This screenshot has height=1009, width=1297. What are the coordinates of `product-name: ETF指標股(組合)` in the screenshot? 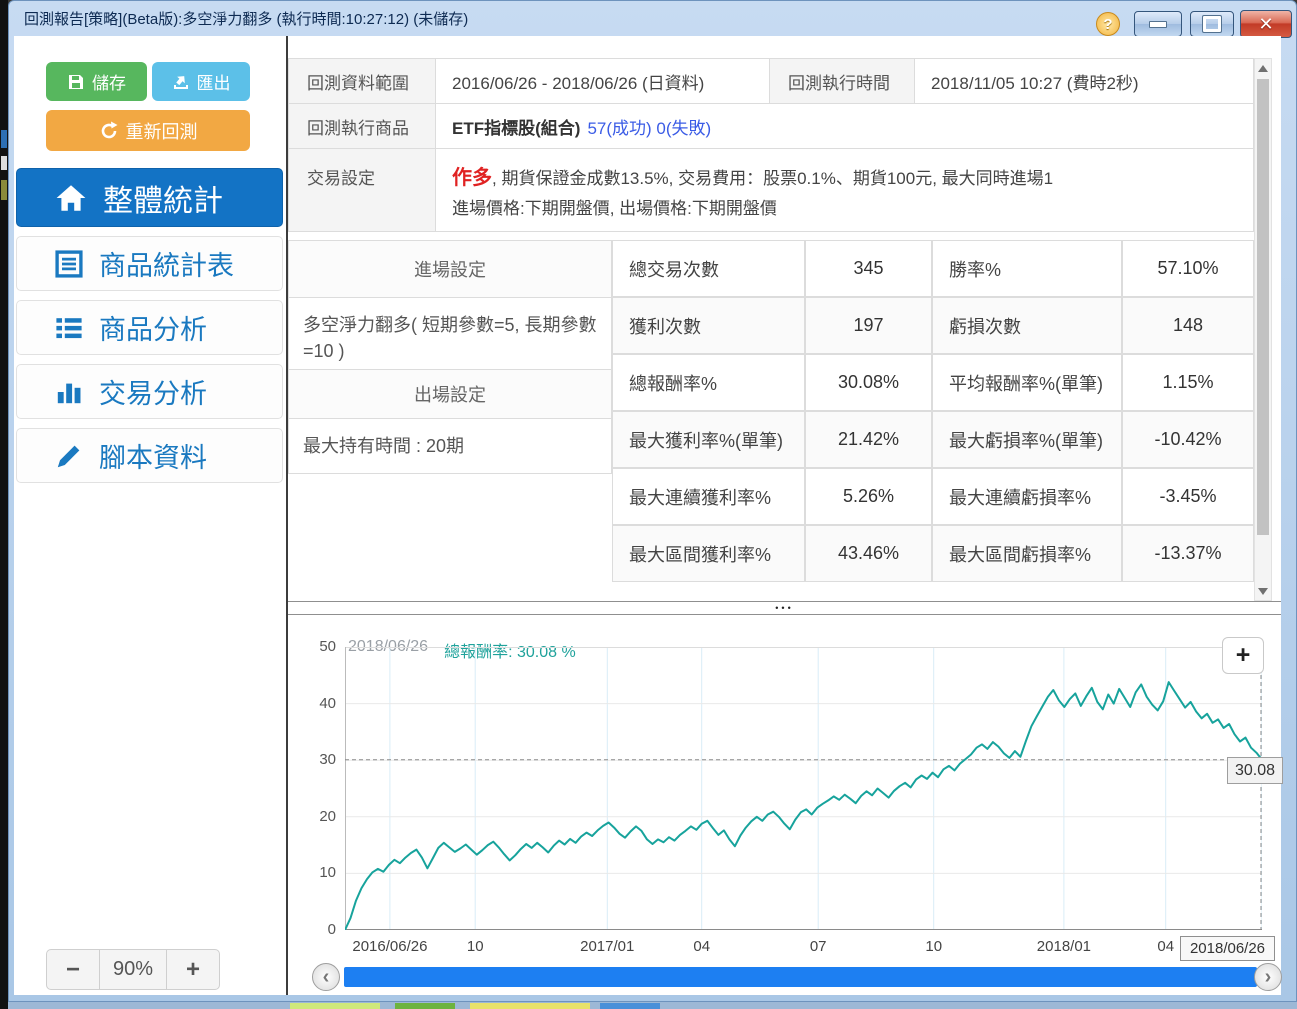 It's located at (516, 128).